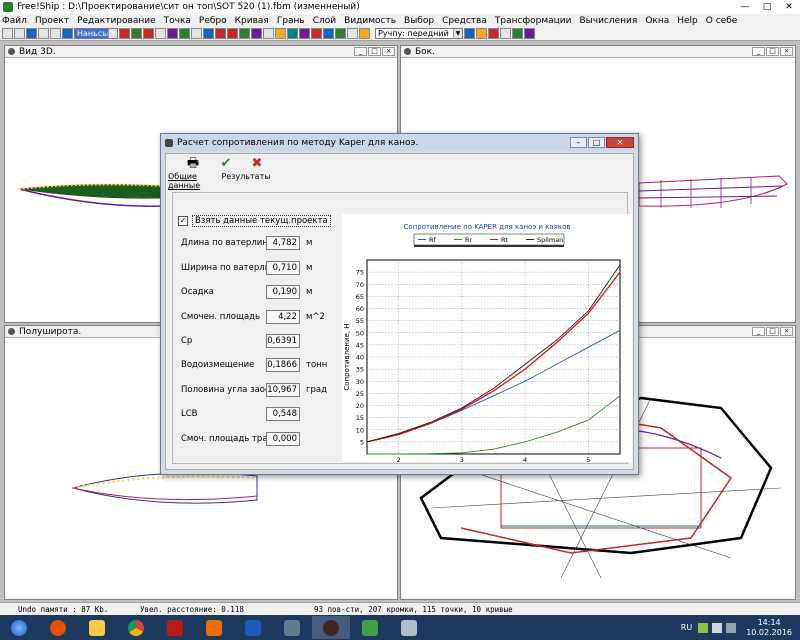 The image size is (800, 640). What do you see at coordinates (505, 33) in the screenshot?
I see `fit-icon` at bounding box center [505, 33].